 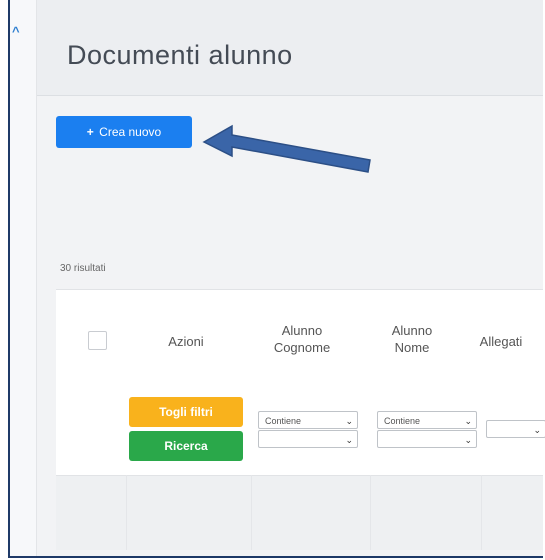 I want to click on arrow-left-icon, so click(x=286, y=148).